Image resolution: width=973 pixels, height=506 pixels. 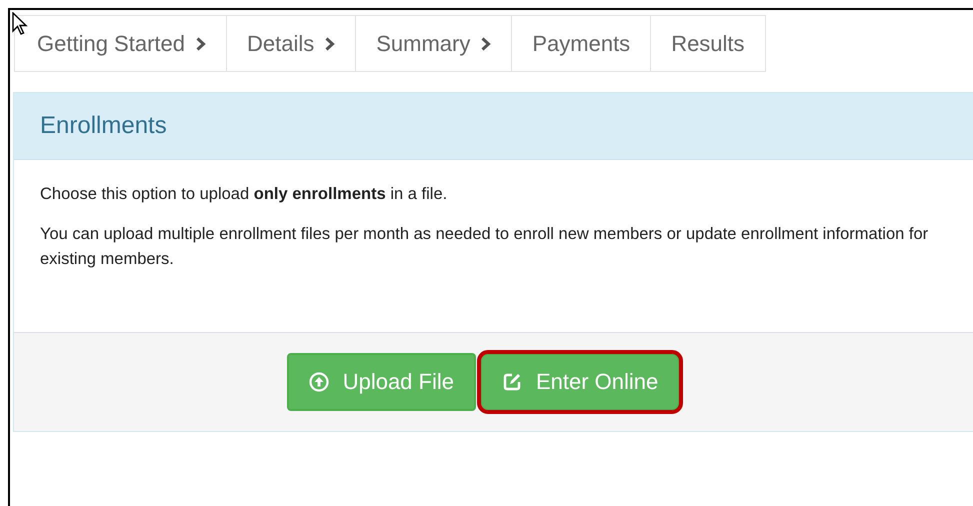 What do you see at coordinates (120, 43) in the screenshot?
I see `step-tab: Getting Started` at bounding box center [120, 43].